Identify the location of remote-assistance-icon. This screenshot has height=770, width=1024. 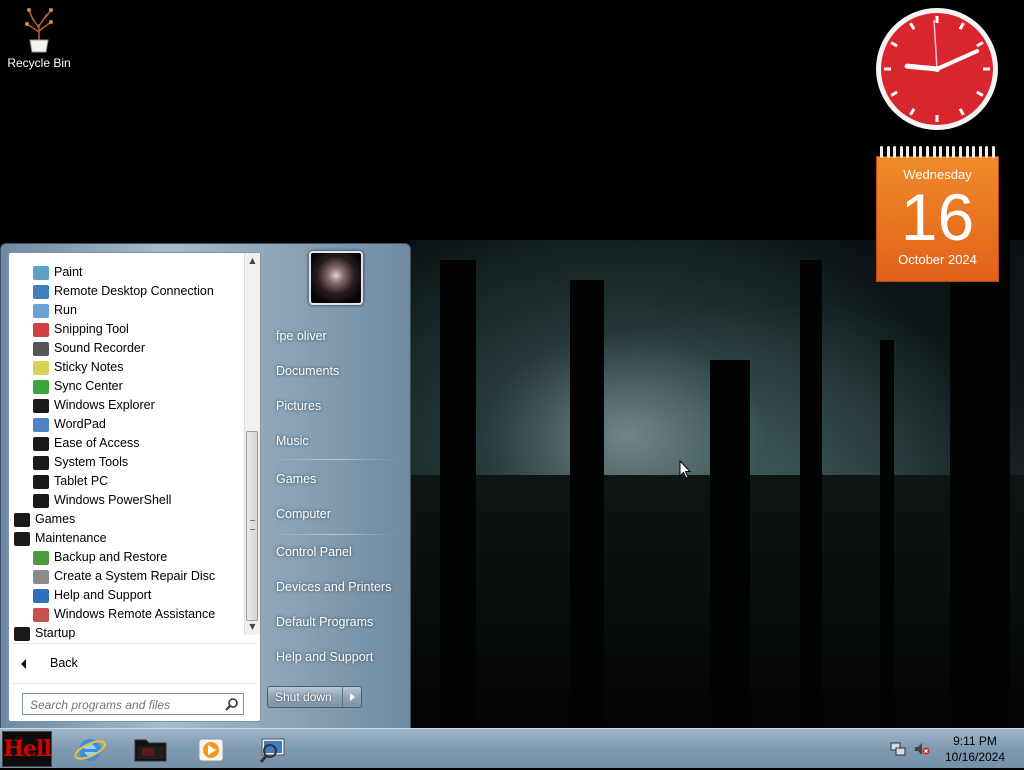
(41, 614).